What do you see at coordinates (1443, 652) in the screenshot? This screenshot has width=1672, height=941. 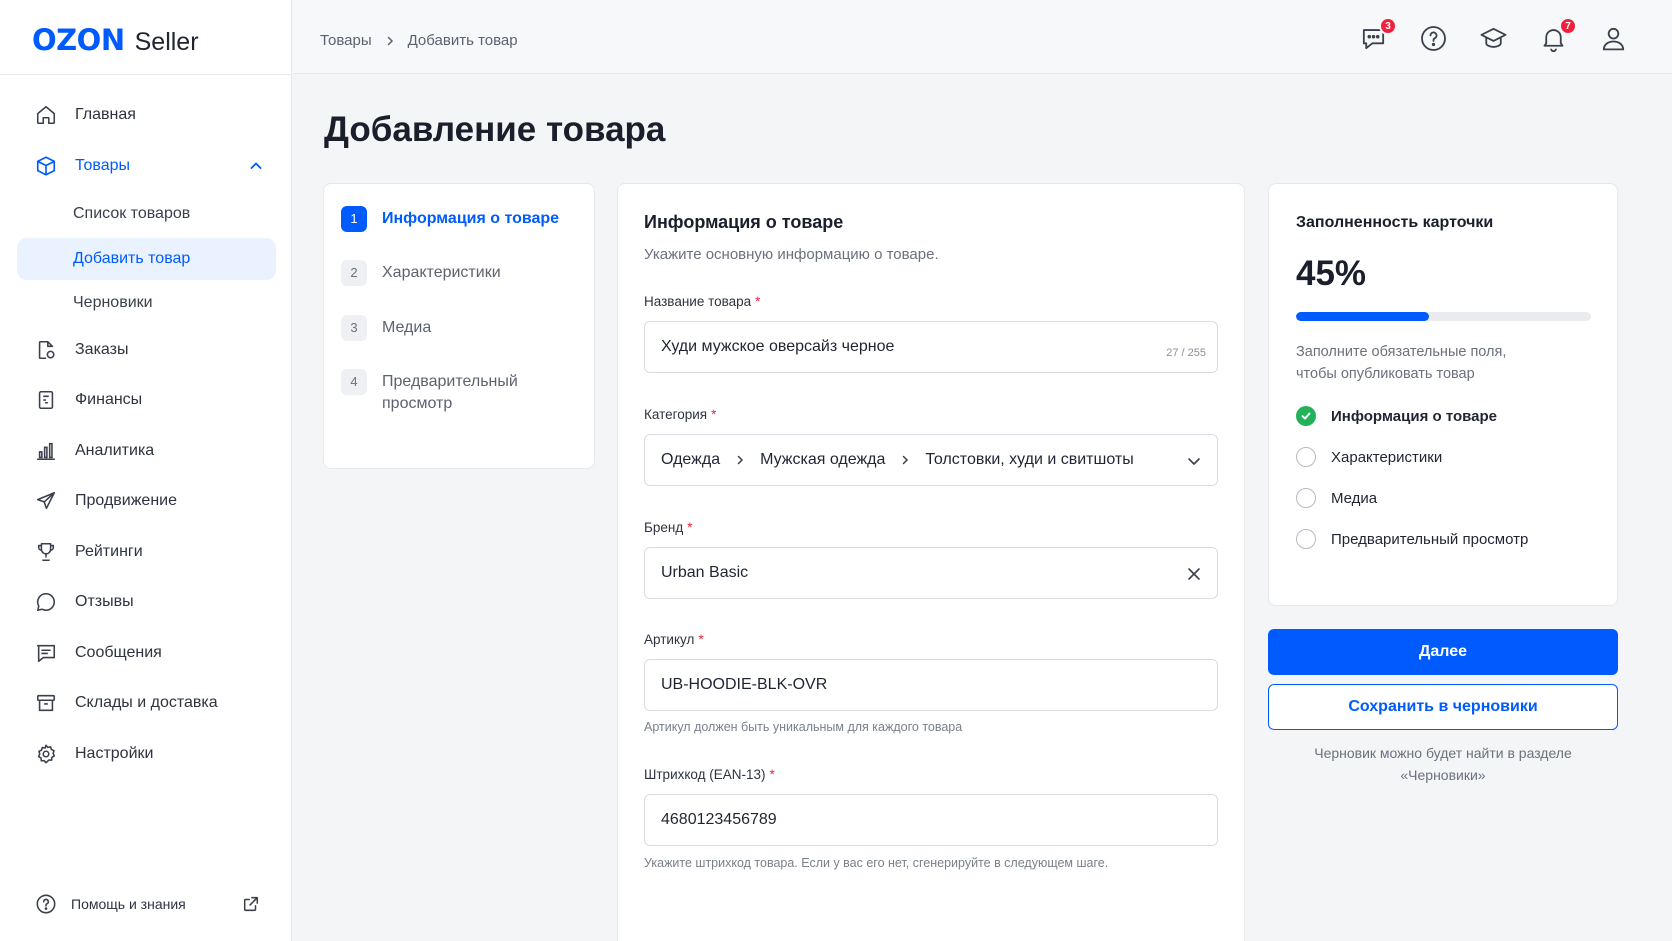 I see `next-button: Далее` at bounding box center [1443, 652].